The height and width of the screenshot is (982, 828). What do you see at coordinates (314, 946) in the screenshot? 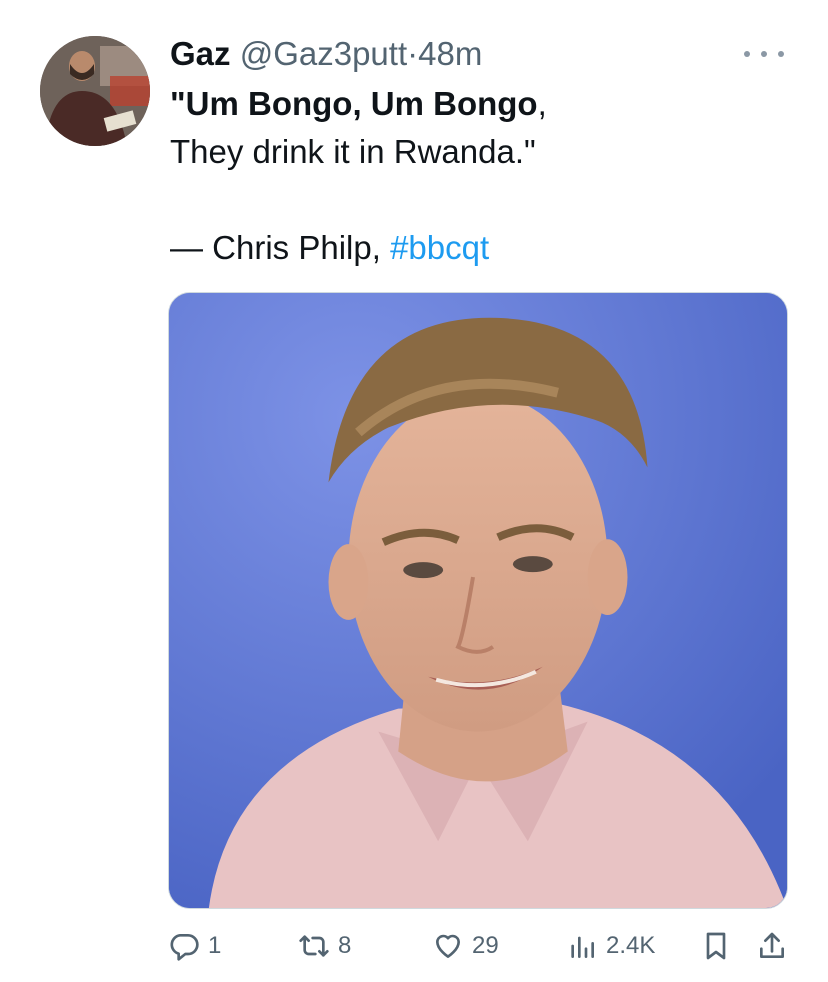
I see `retweet-icon` at bounding box center [314, 946].